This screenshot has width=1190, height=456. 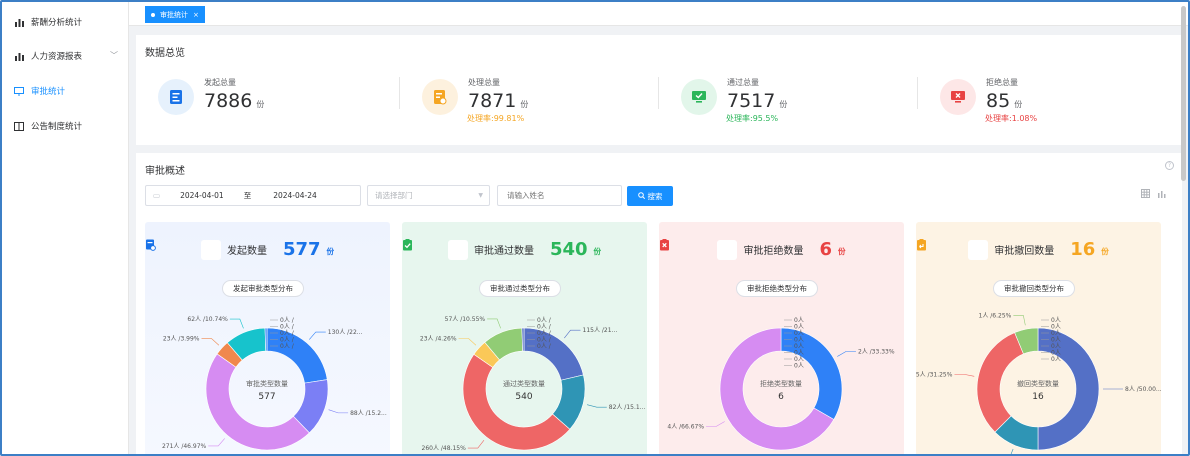 What do you see at coordinates (157, 195) in the screenshot?
I see `calendar-icon: ▭` at bounding box center [157, 195].